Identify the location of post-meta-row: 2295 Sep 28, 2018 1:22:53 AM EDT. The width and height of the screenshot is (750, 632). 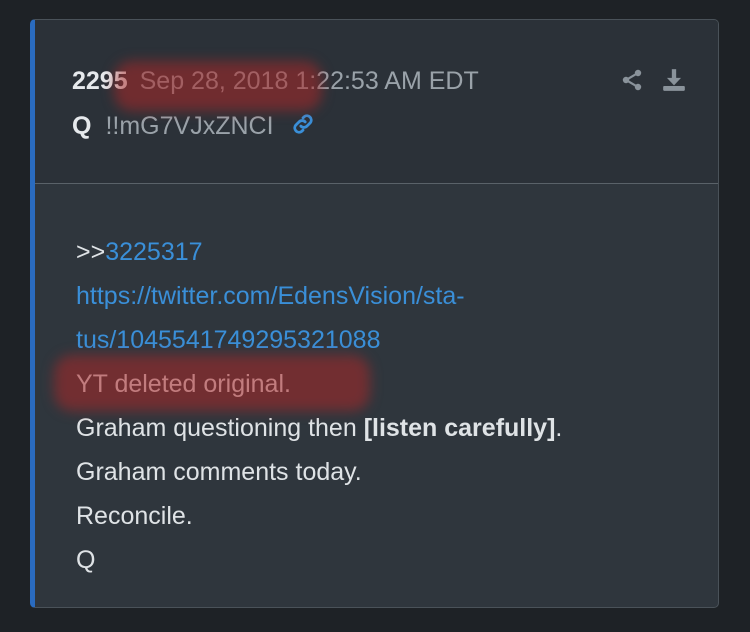
(275, 81).